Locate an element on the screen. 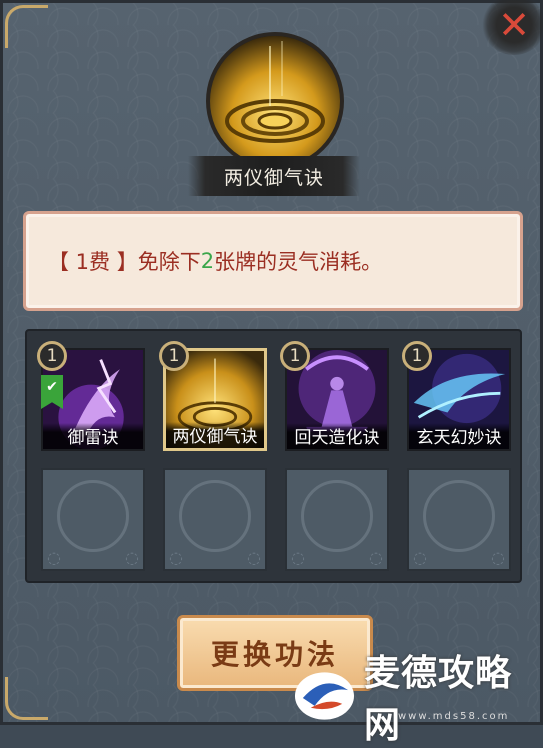  close-x-icon: ✕ is located at coordinates (514, 25).